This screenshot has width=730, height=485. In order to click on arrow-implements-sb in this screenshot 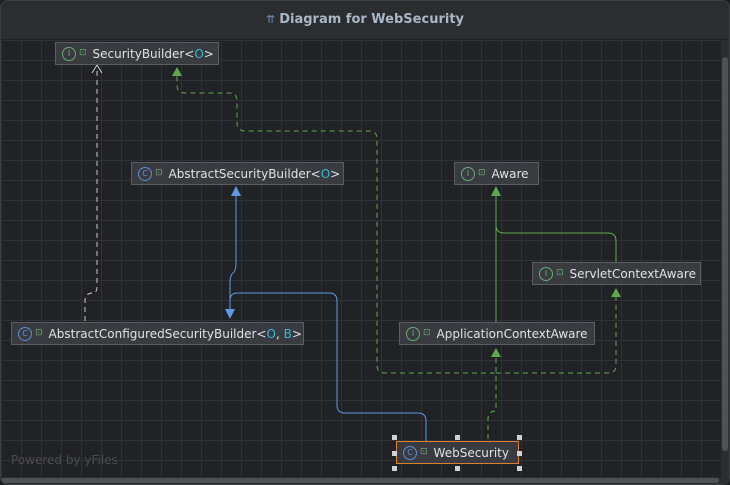, I will do `click(177, 71)`.